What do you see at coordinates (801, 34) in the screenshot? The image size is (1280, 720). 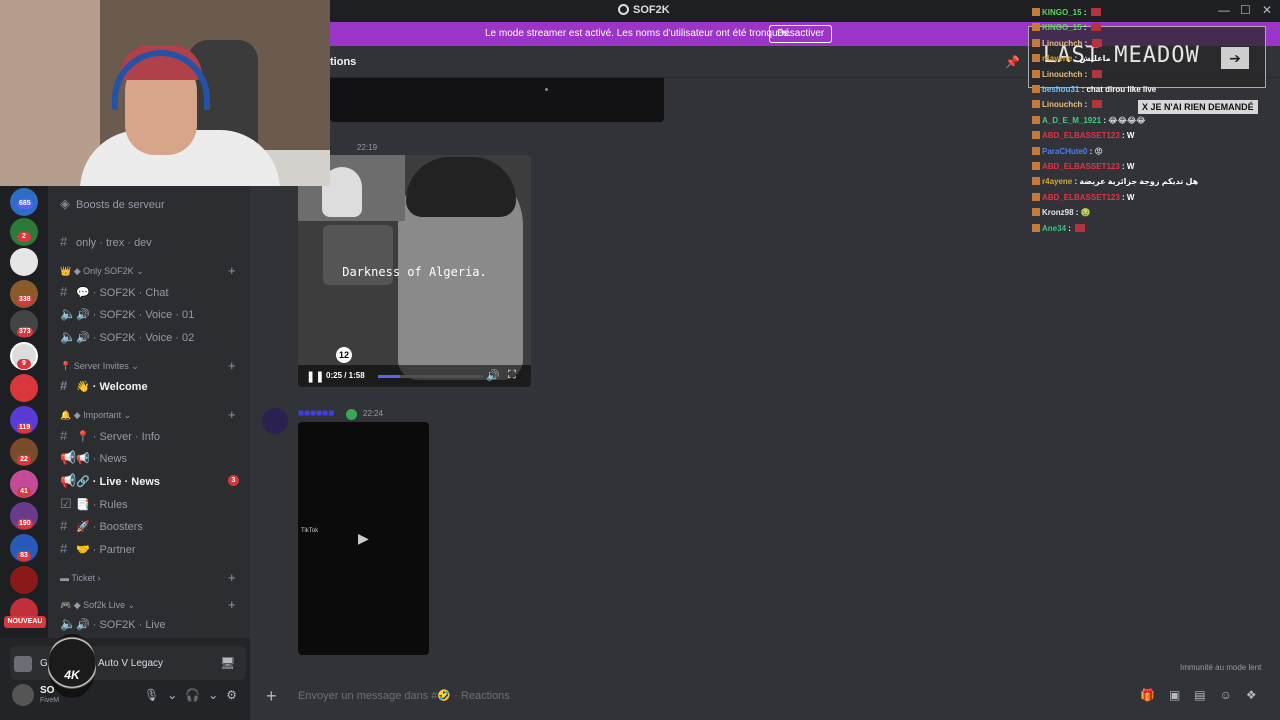 I see `disable-streamer-mode-button: Désactiver` at bounding box center [801, 34].